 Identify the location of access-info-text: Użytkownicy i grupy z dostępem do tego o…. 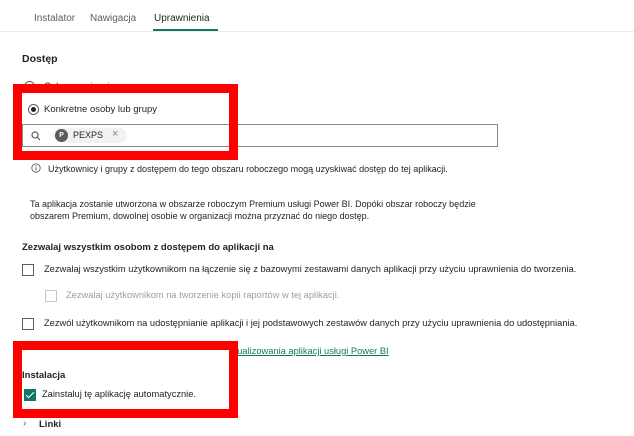
(248, 169).